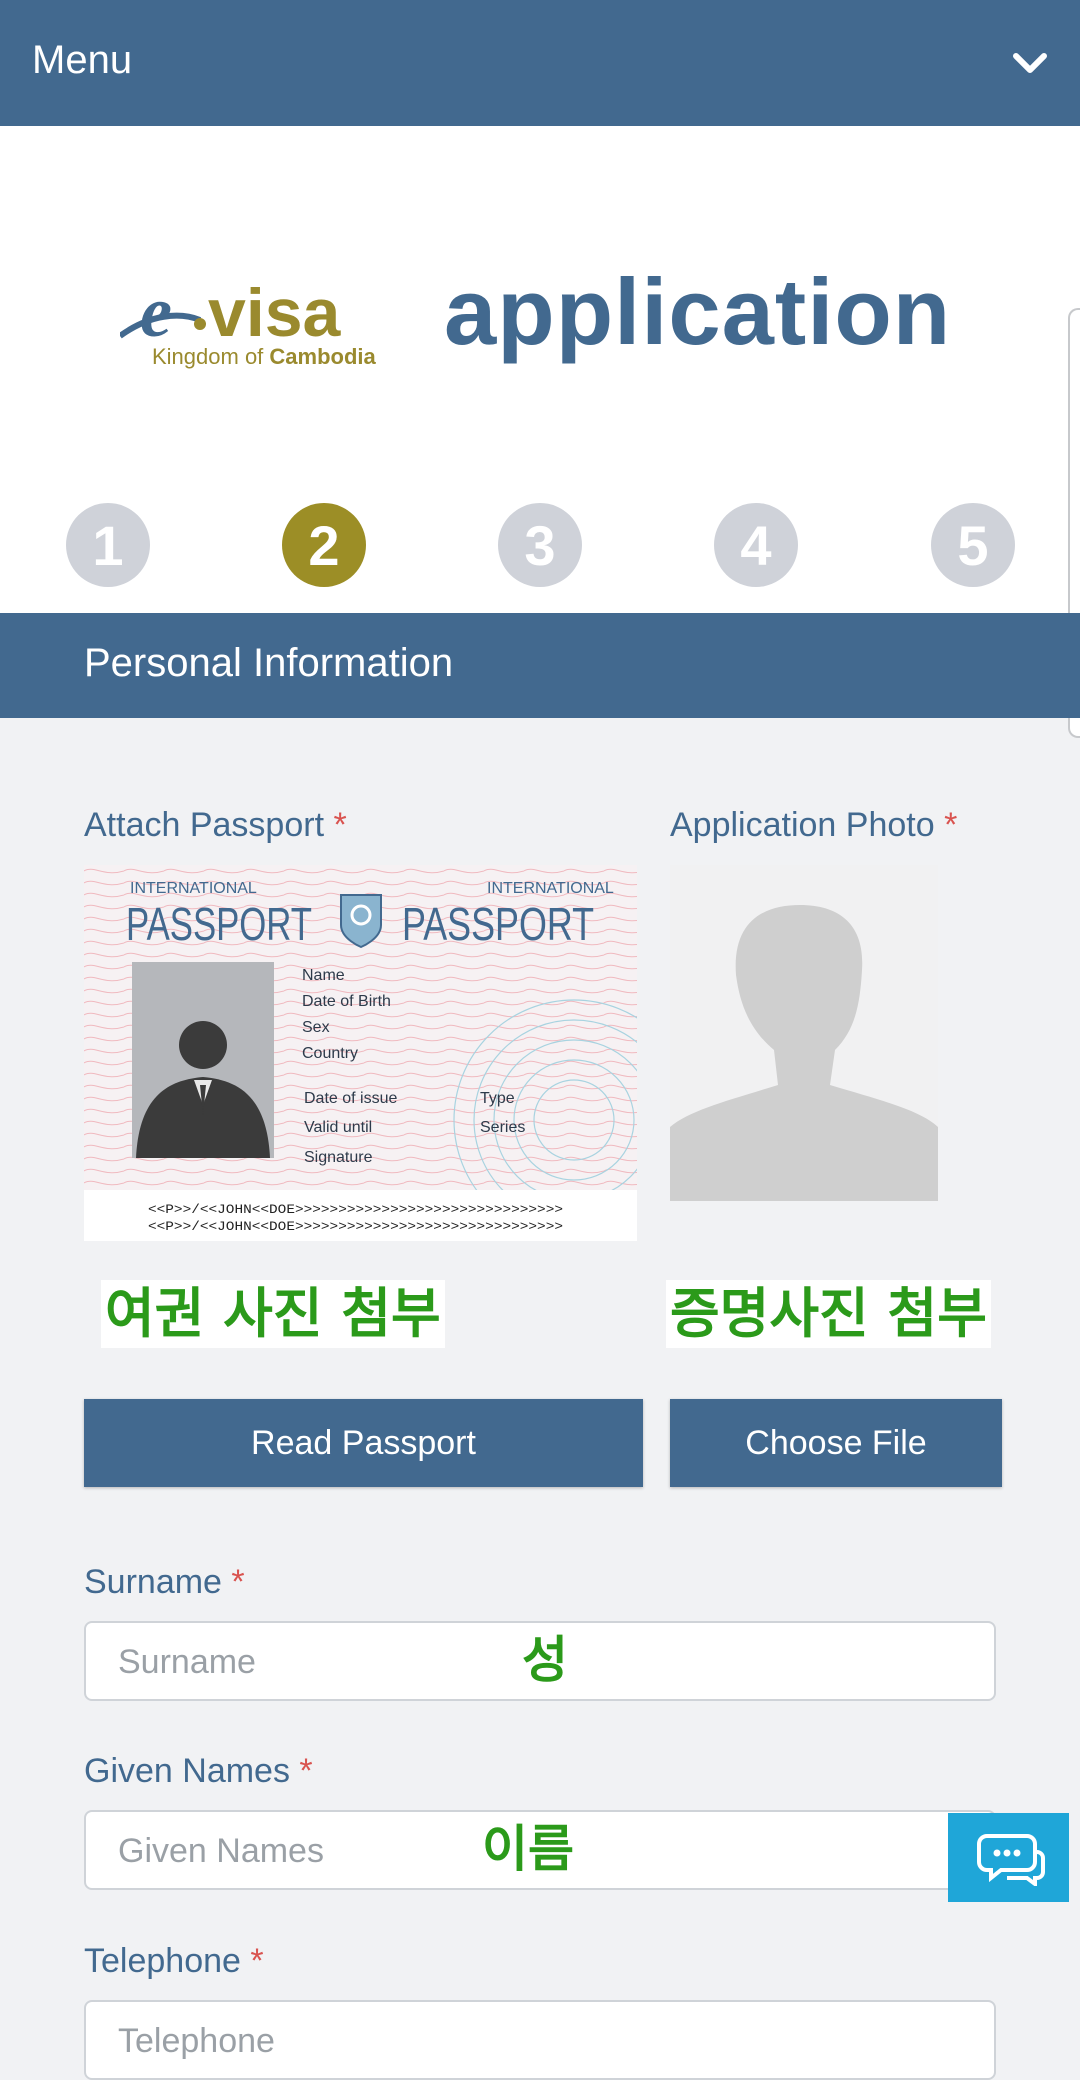 The height and width of the screenshot is (2080, 1080). What do you see at coordinates (540, 2040) in the screenshot?
I see `telephone-input: Telephone` at bounding box center [540, 2040].